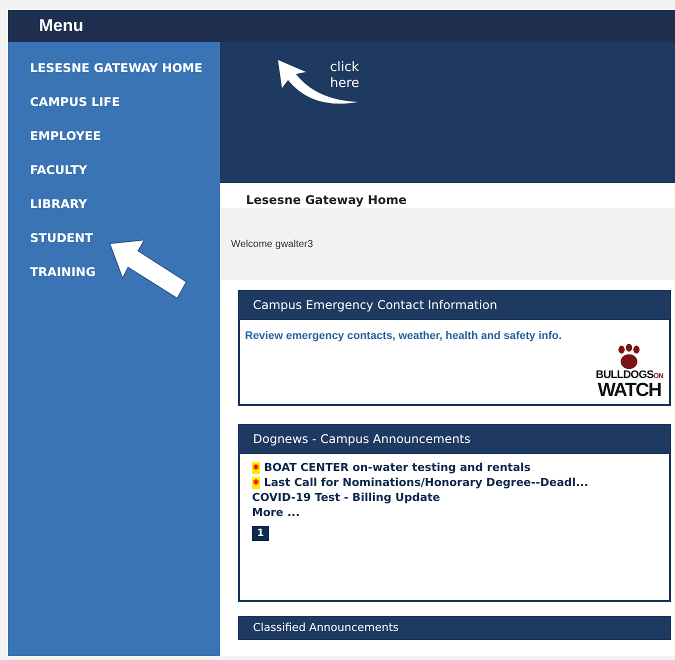  Describe the element at coordinates (59, 204) in the screenshot. I see `nav-link: LIBRARY` at that location.